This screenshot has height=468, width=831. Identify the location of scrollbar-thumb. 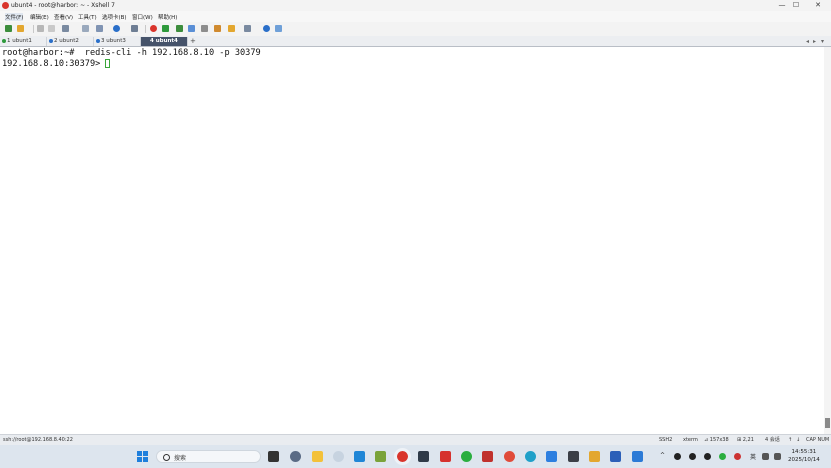
(827, 423).